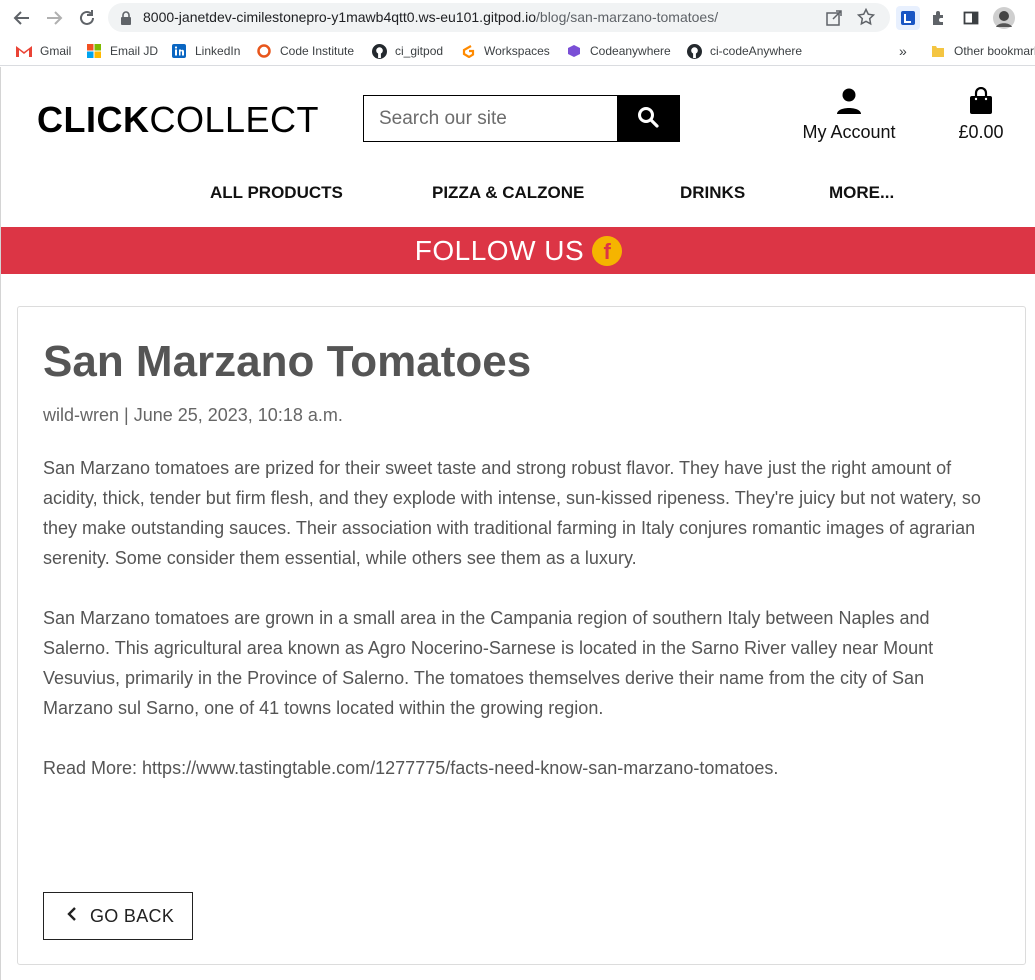 This screenshot has height=980, width=1035. Describe the element at coordinates (205, 51) in the screenshot. I see `bookmark-linkedin: LinkedIn` at that location.